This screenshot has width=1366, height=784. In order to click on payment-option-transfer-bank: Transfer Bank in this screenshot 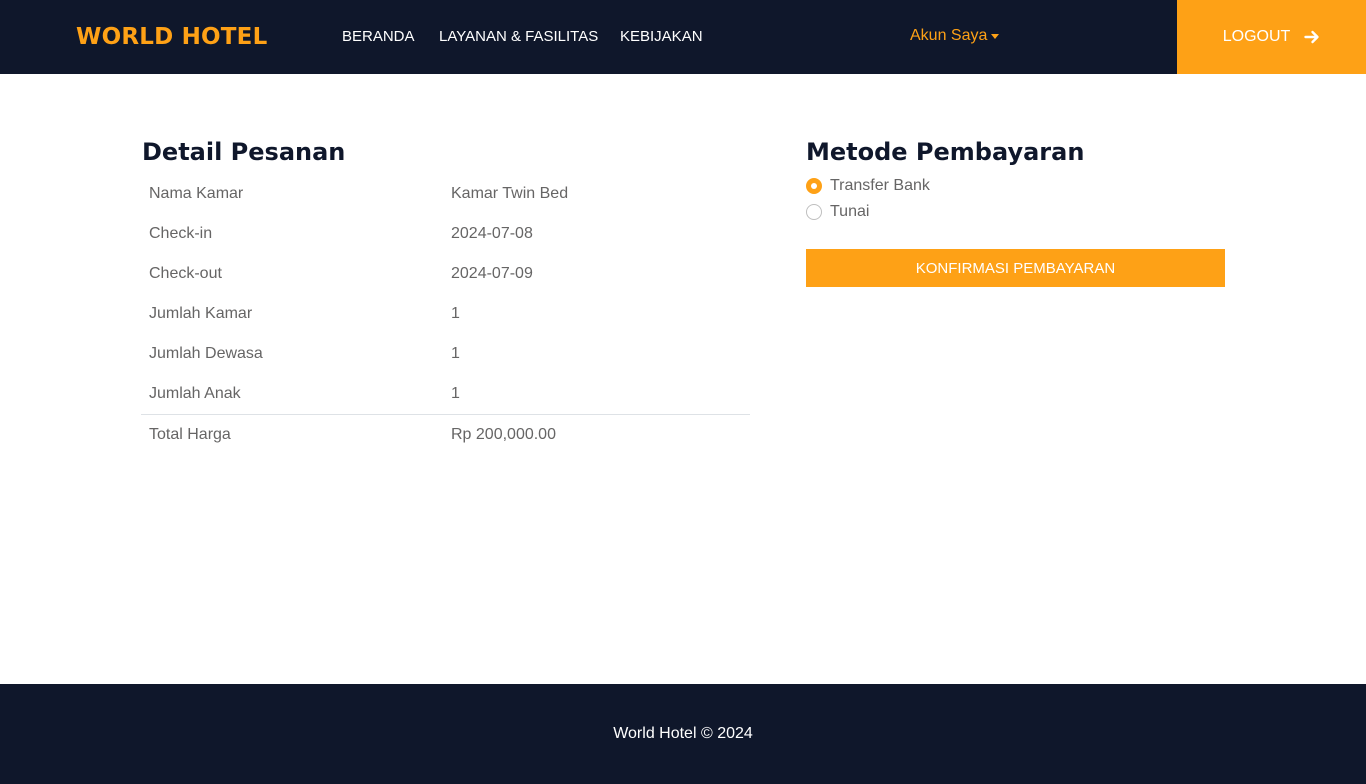, I will do `click(868, 186)`.